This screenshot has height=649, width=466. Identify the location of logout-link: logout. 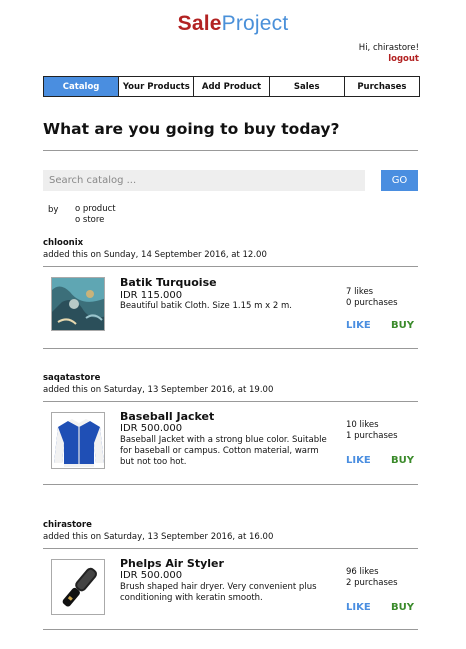
(389, 59).